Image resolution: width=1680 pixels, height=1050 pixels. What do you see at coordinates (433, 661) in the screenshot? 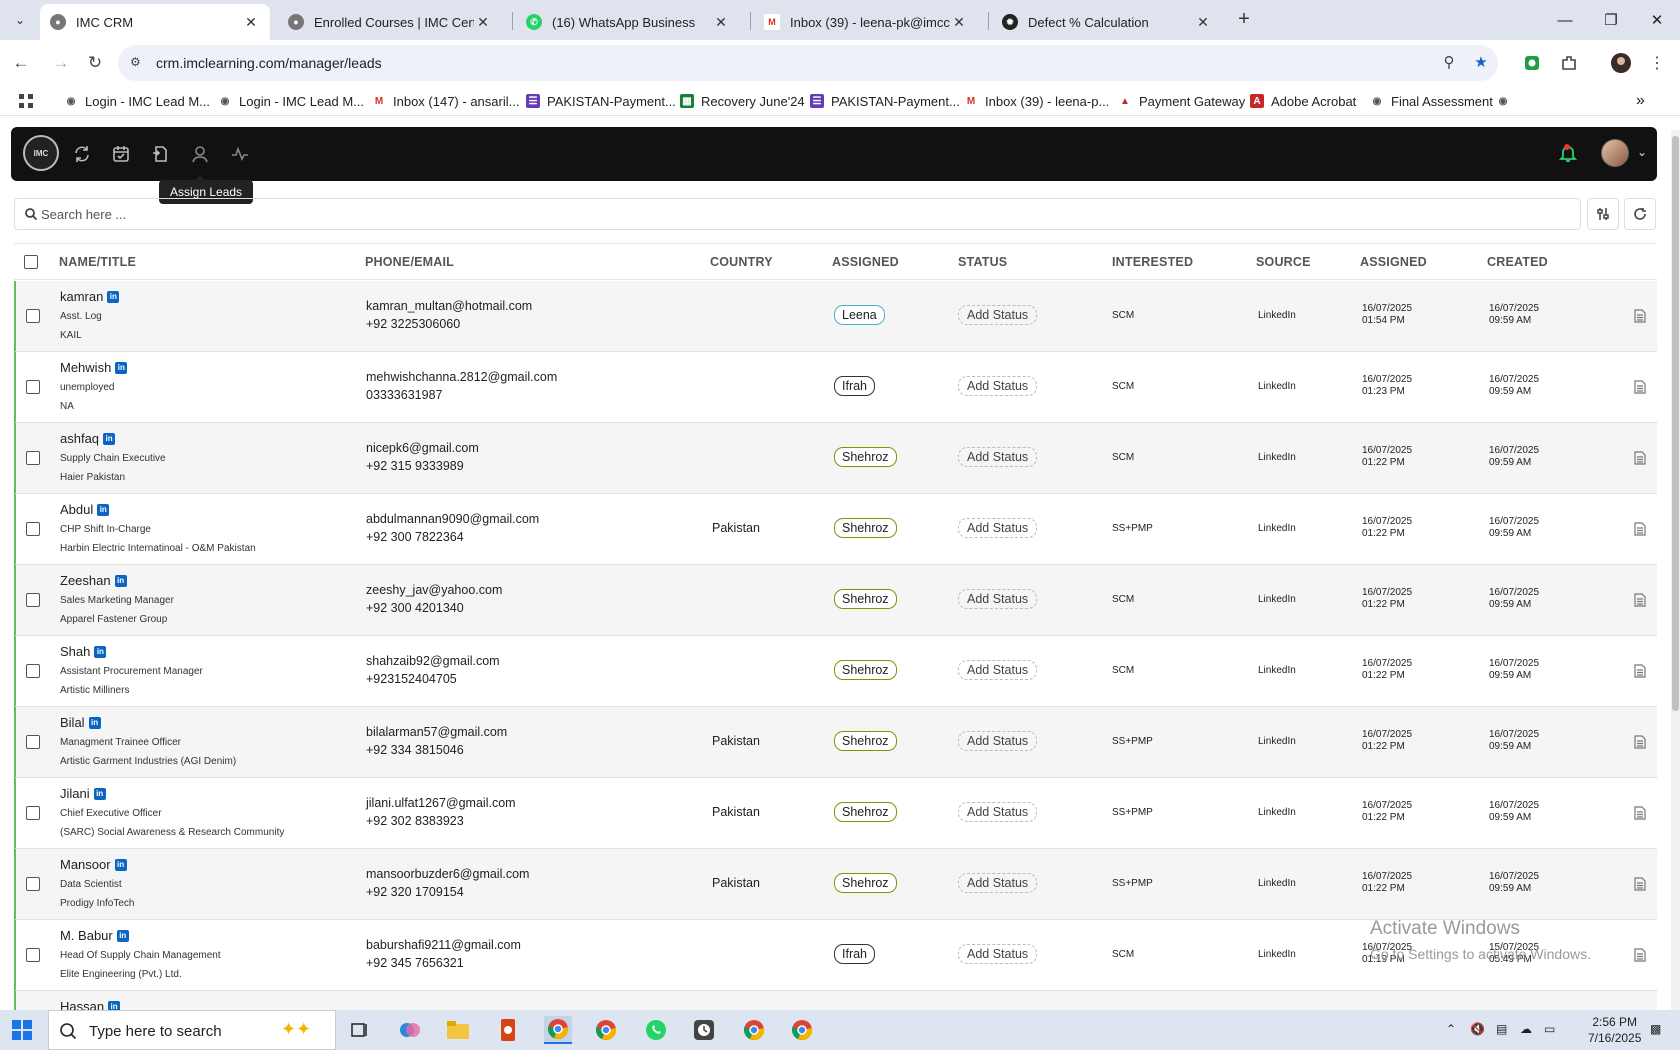
I see `lead-email: shahzaib92@gmail.com` at bounding box center [433, 661].